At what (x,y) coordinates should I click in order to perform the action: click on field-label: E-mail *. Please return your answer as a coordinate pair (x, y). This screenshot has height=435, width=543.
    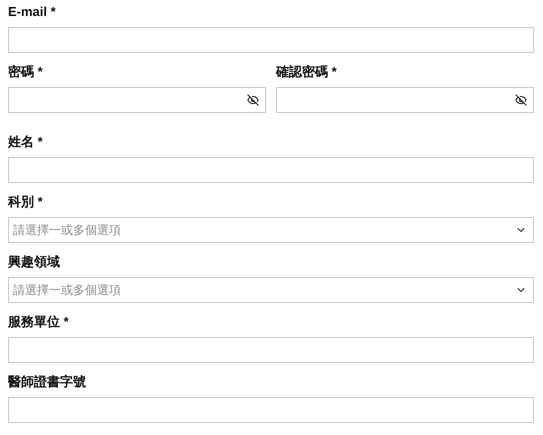
    Looking at the image, I should click on (32, 12).